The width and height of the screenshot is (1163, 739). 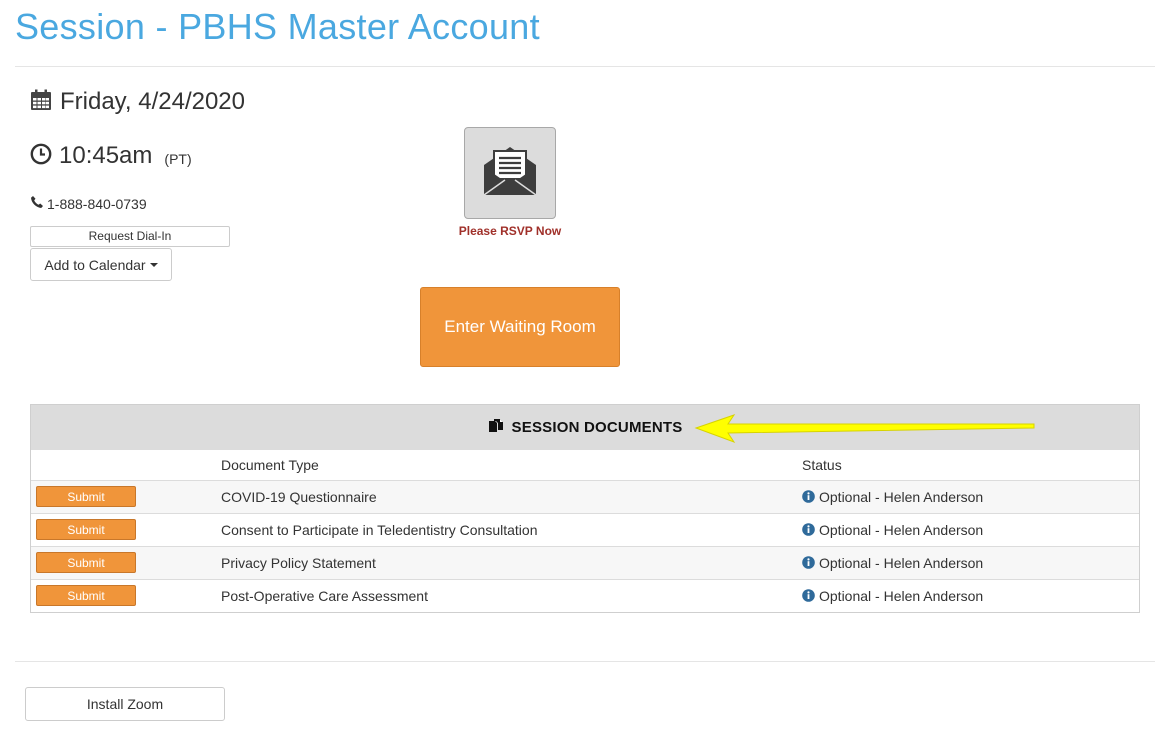 What do you see at coordinates (37, 203) in the screenshot?
I see `phone-icon` at bounding box center [37, 203].